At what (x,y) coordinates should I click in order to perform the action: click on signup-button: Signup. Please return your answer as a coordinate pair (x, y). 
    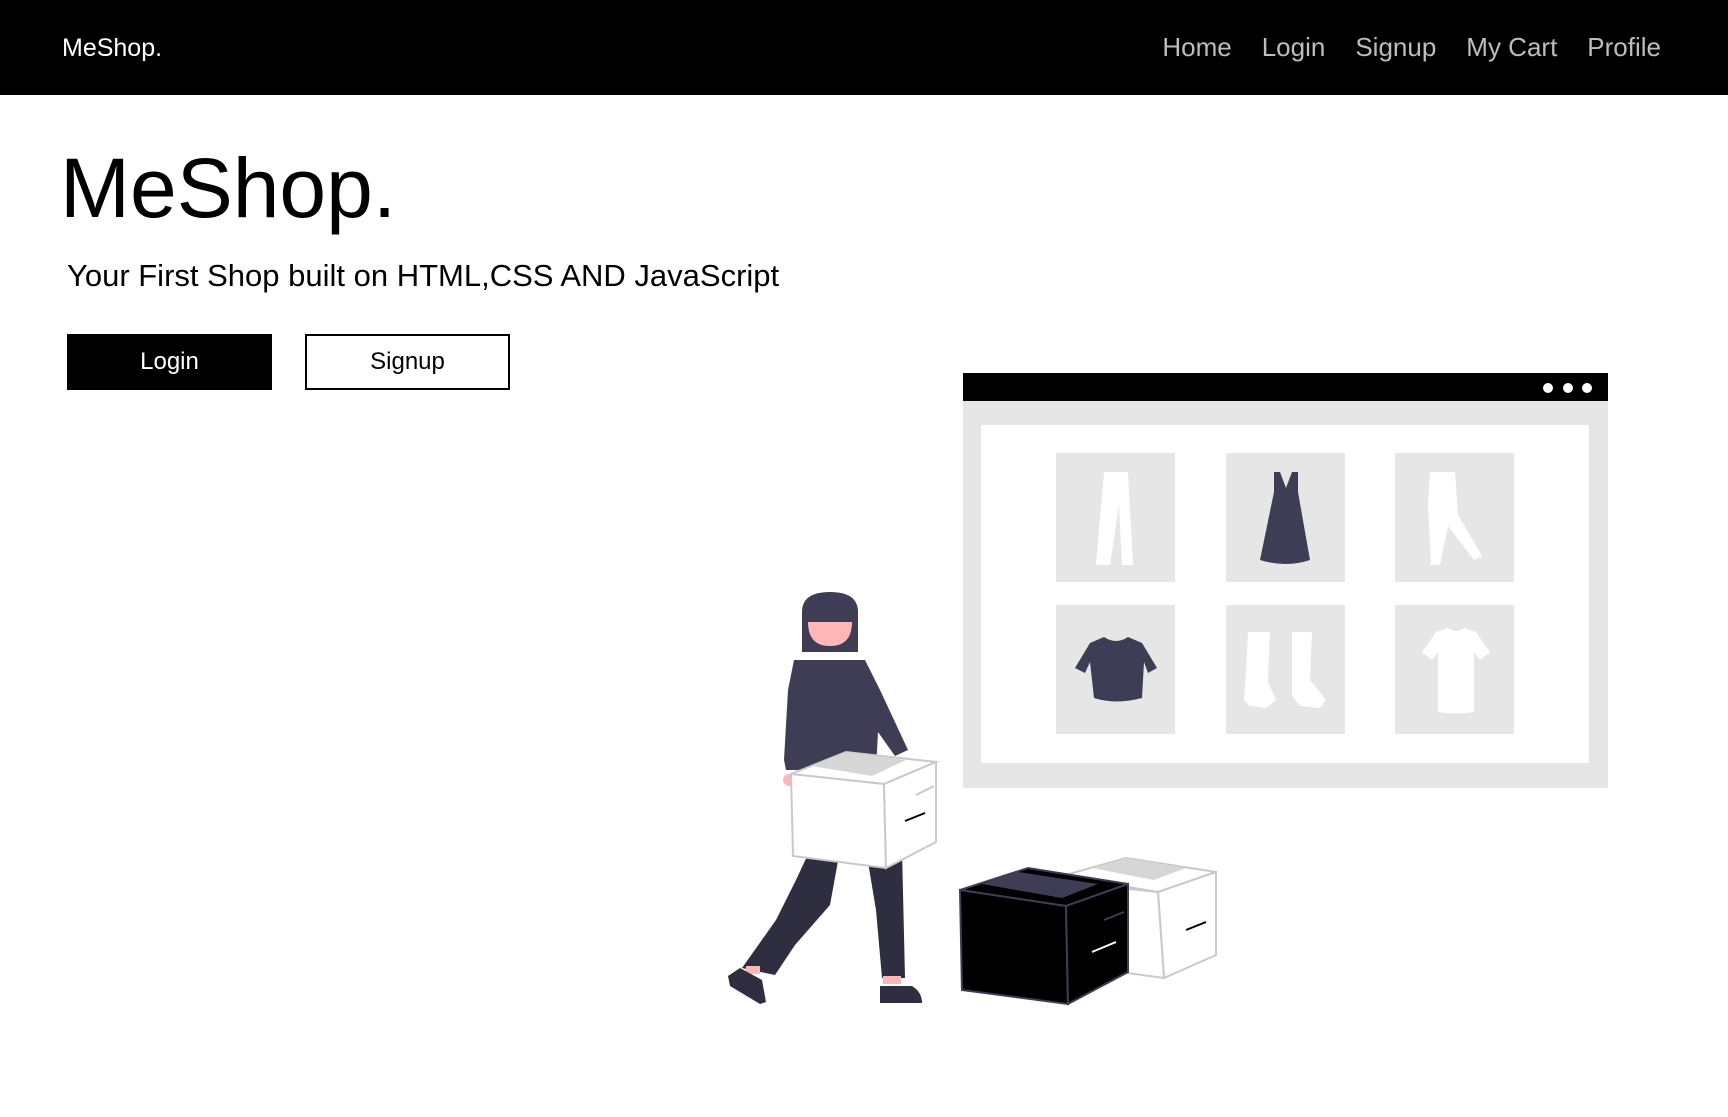
    Looking at the image, I should click on (407, 362).